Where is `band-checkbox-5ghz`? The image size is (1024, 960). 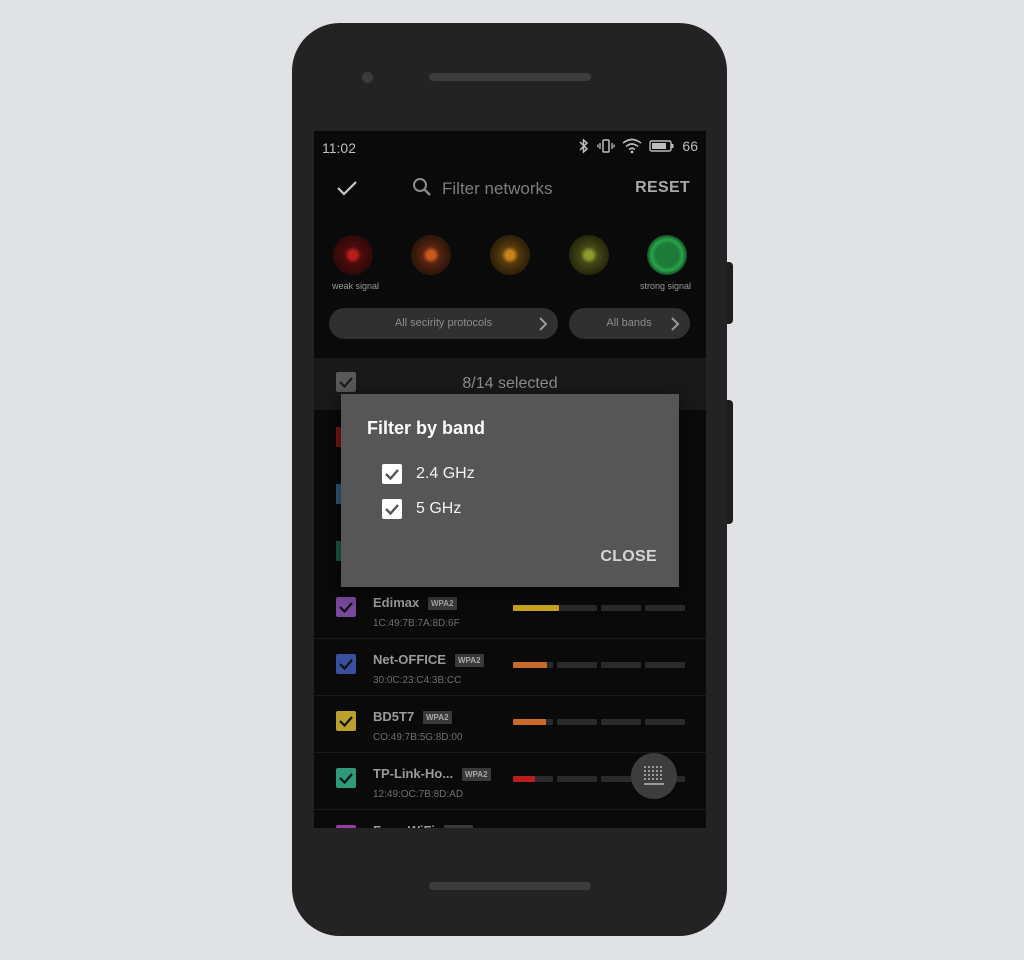
band-checkbox-5ghz is located at coordinates (392, 509).